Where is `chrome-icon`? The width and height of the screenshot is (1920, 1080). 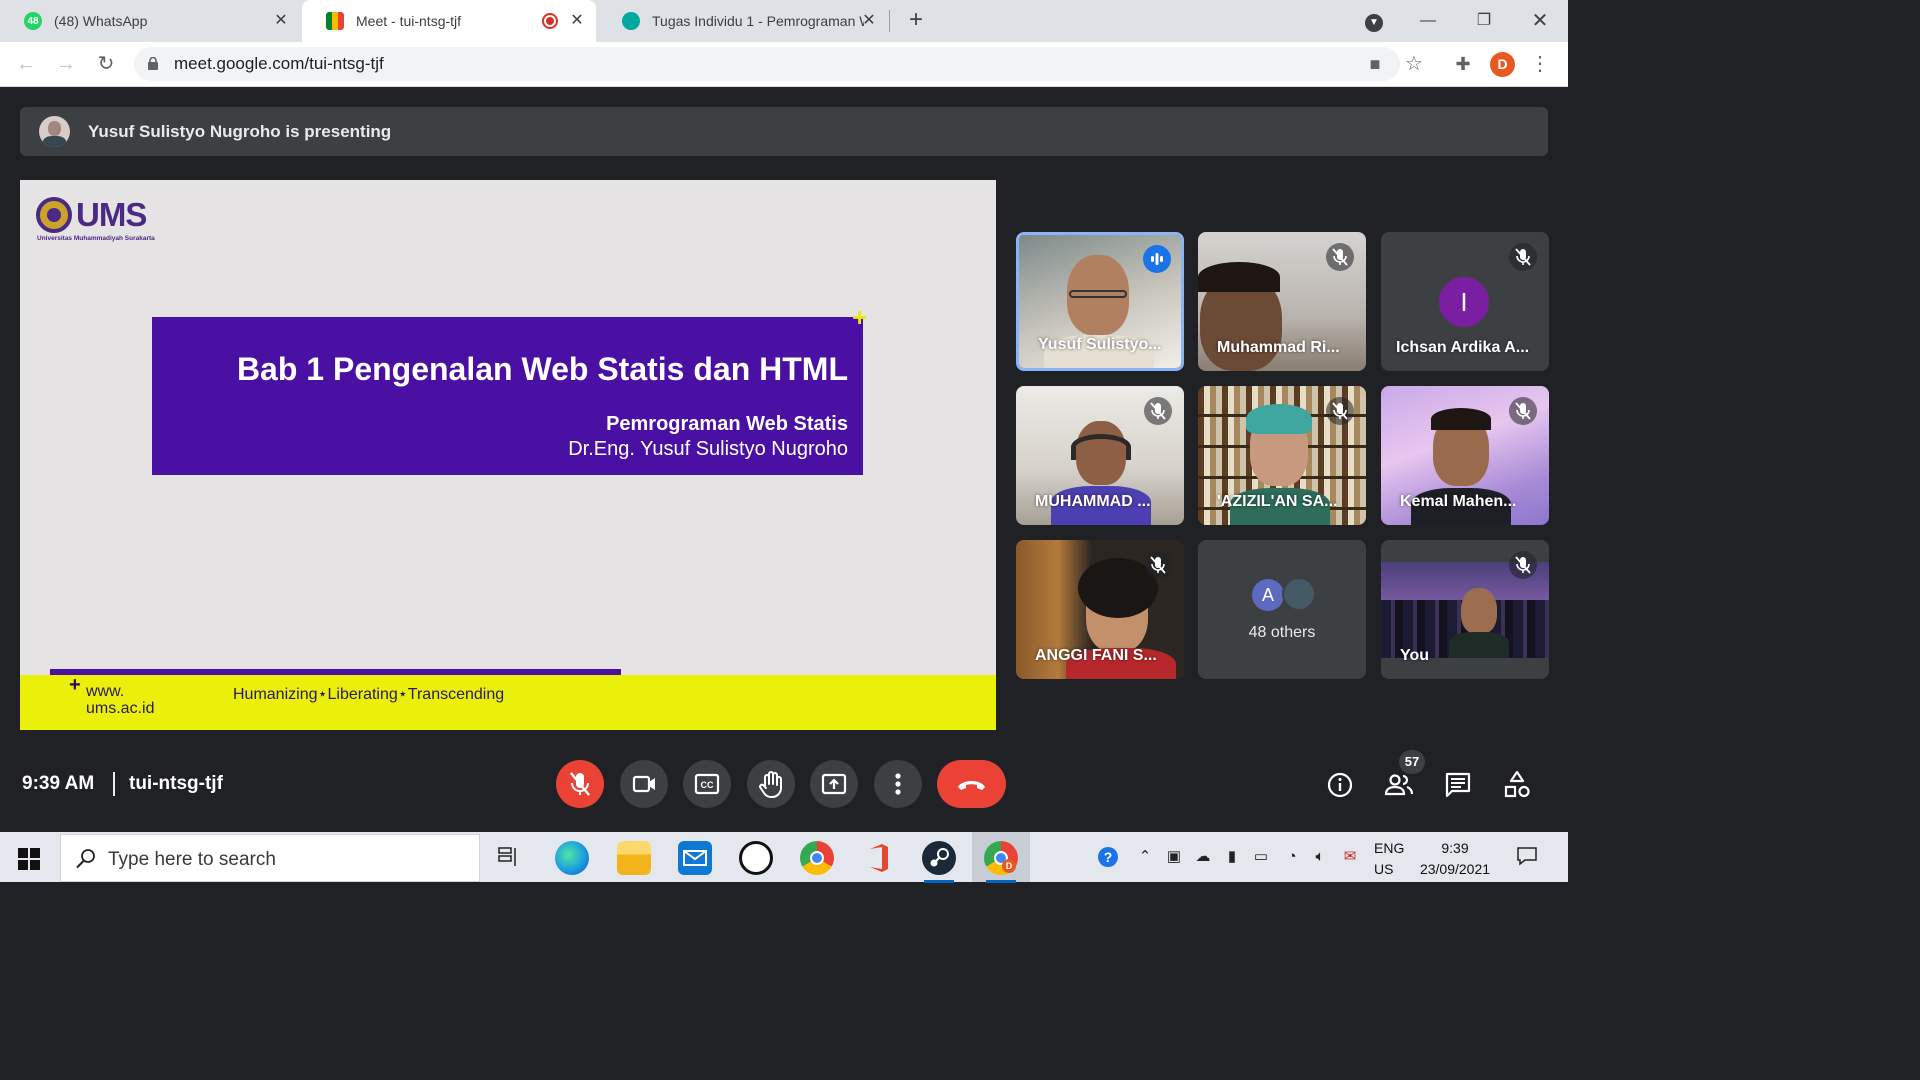
chrome-icon is located at coordinates (817, 858).